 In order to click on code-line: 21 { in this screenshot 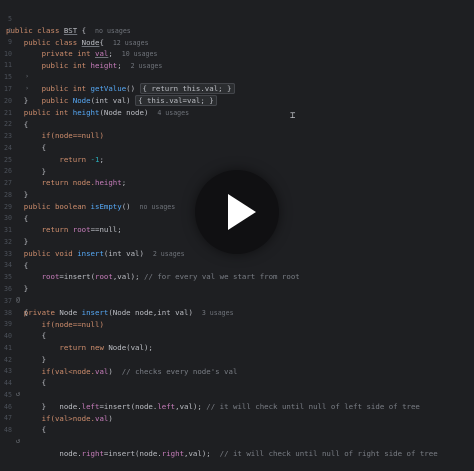, I will do `click(237, 113)`.